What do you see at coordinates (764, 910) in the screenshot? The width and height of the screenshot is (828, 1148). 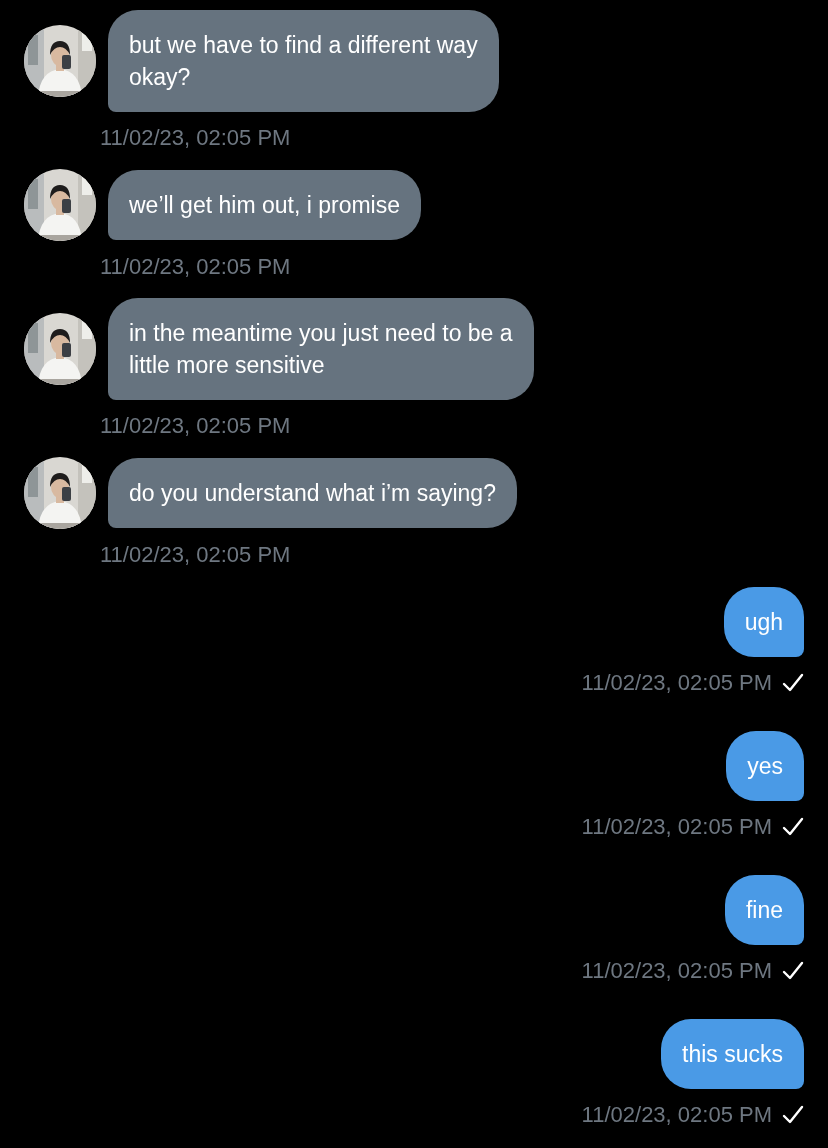 I see `message-bubble: fine` at bounding box center [764, 910].